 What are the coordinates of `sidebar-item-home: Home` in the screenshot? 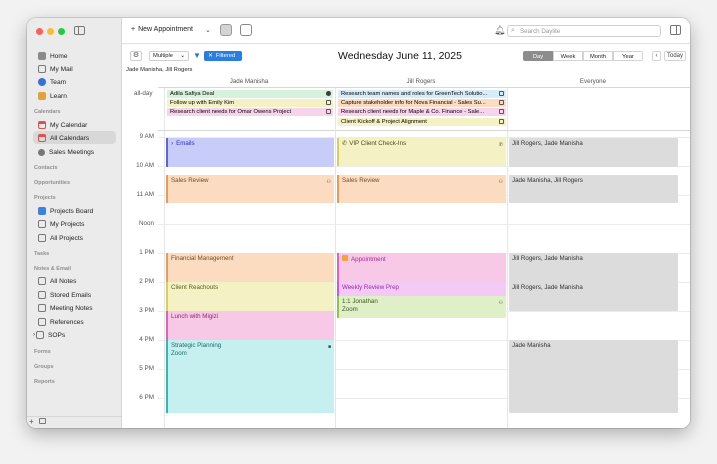 It's located at (53, 56).